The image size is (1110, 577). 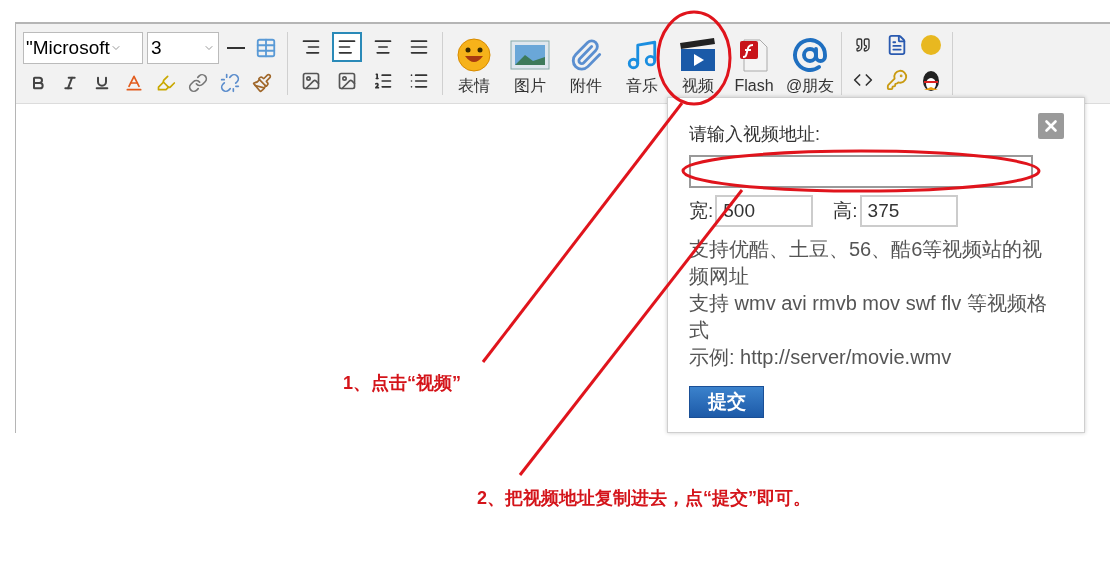 What do you see at coordinates (183, 48) in the screenshot?
I see `size-select: 3` at bounding box center [183, 48].